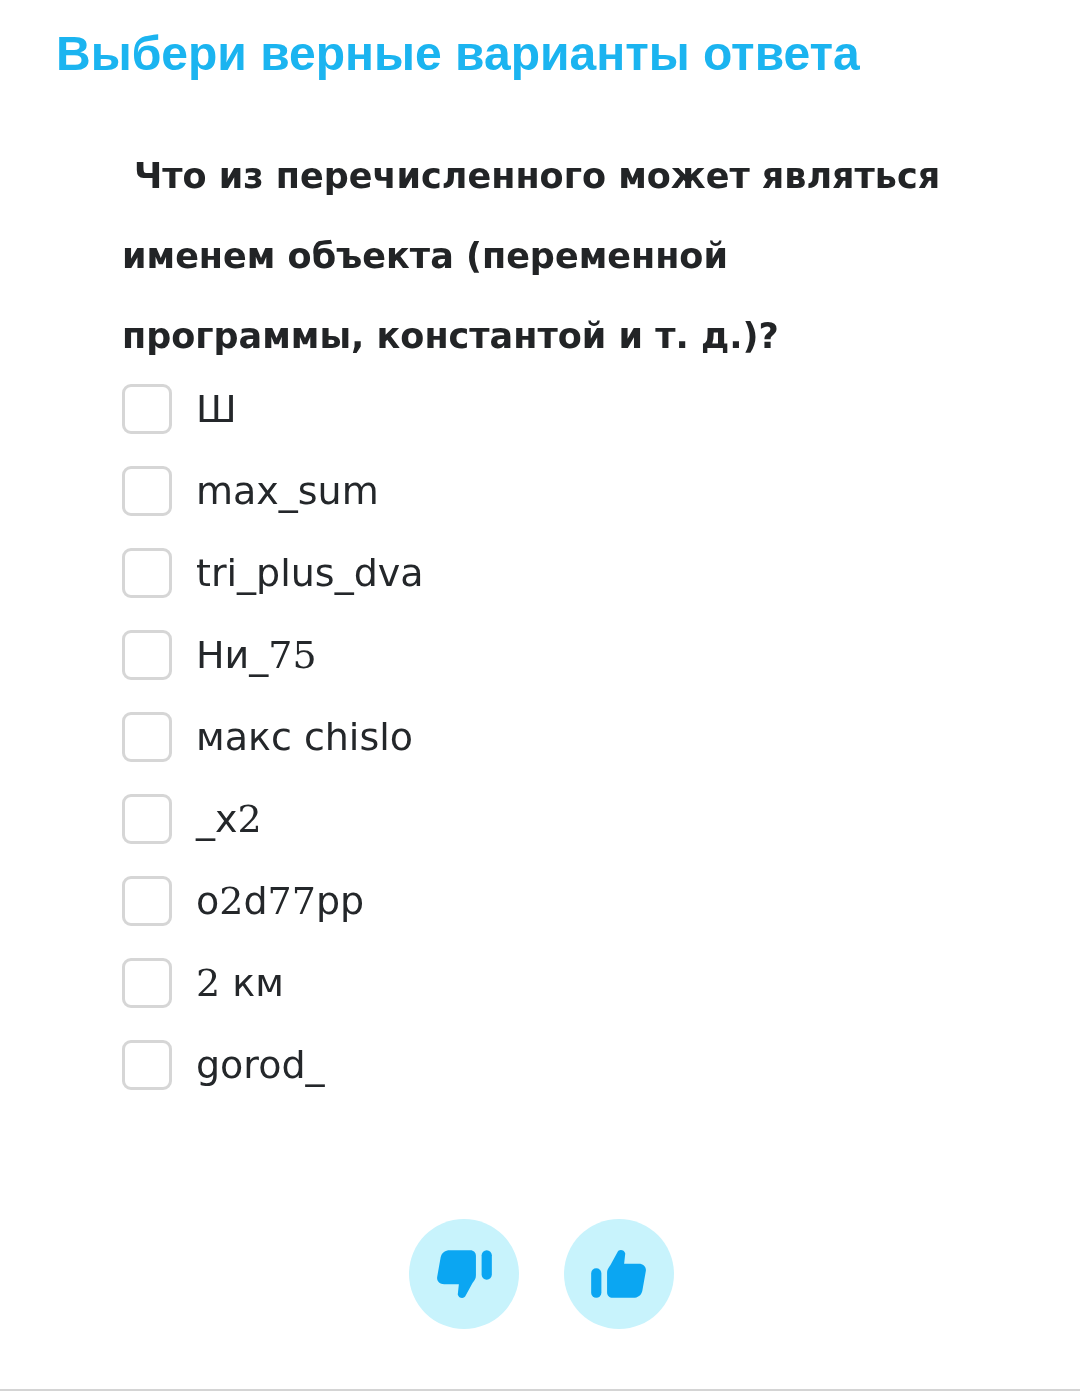  Describe the element at coordinates (532, 256) in the screenshot. I see `question-text: Что из перечисленного может являться именем объекта (переменной программы, константой и т. д.)?` at that location.